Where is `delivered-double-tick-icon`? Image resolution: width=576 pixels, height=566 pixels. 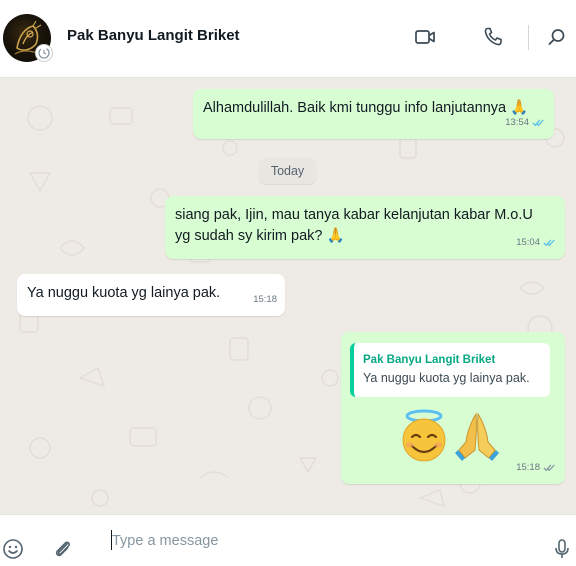
delivered-double-tick-icon is located at coordinates (549, 468).